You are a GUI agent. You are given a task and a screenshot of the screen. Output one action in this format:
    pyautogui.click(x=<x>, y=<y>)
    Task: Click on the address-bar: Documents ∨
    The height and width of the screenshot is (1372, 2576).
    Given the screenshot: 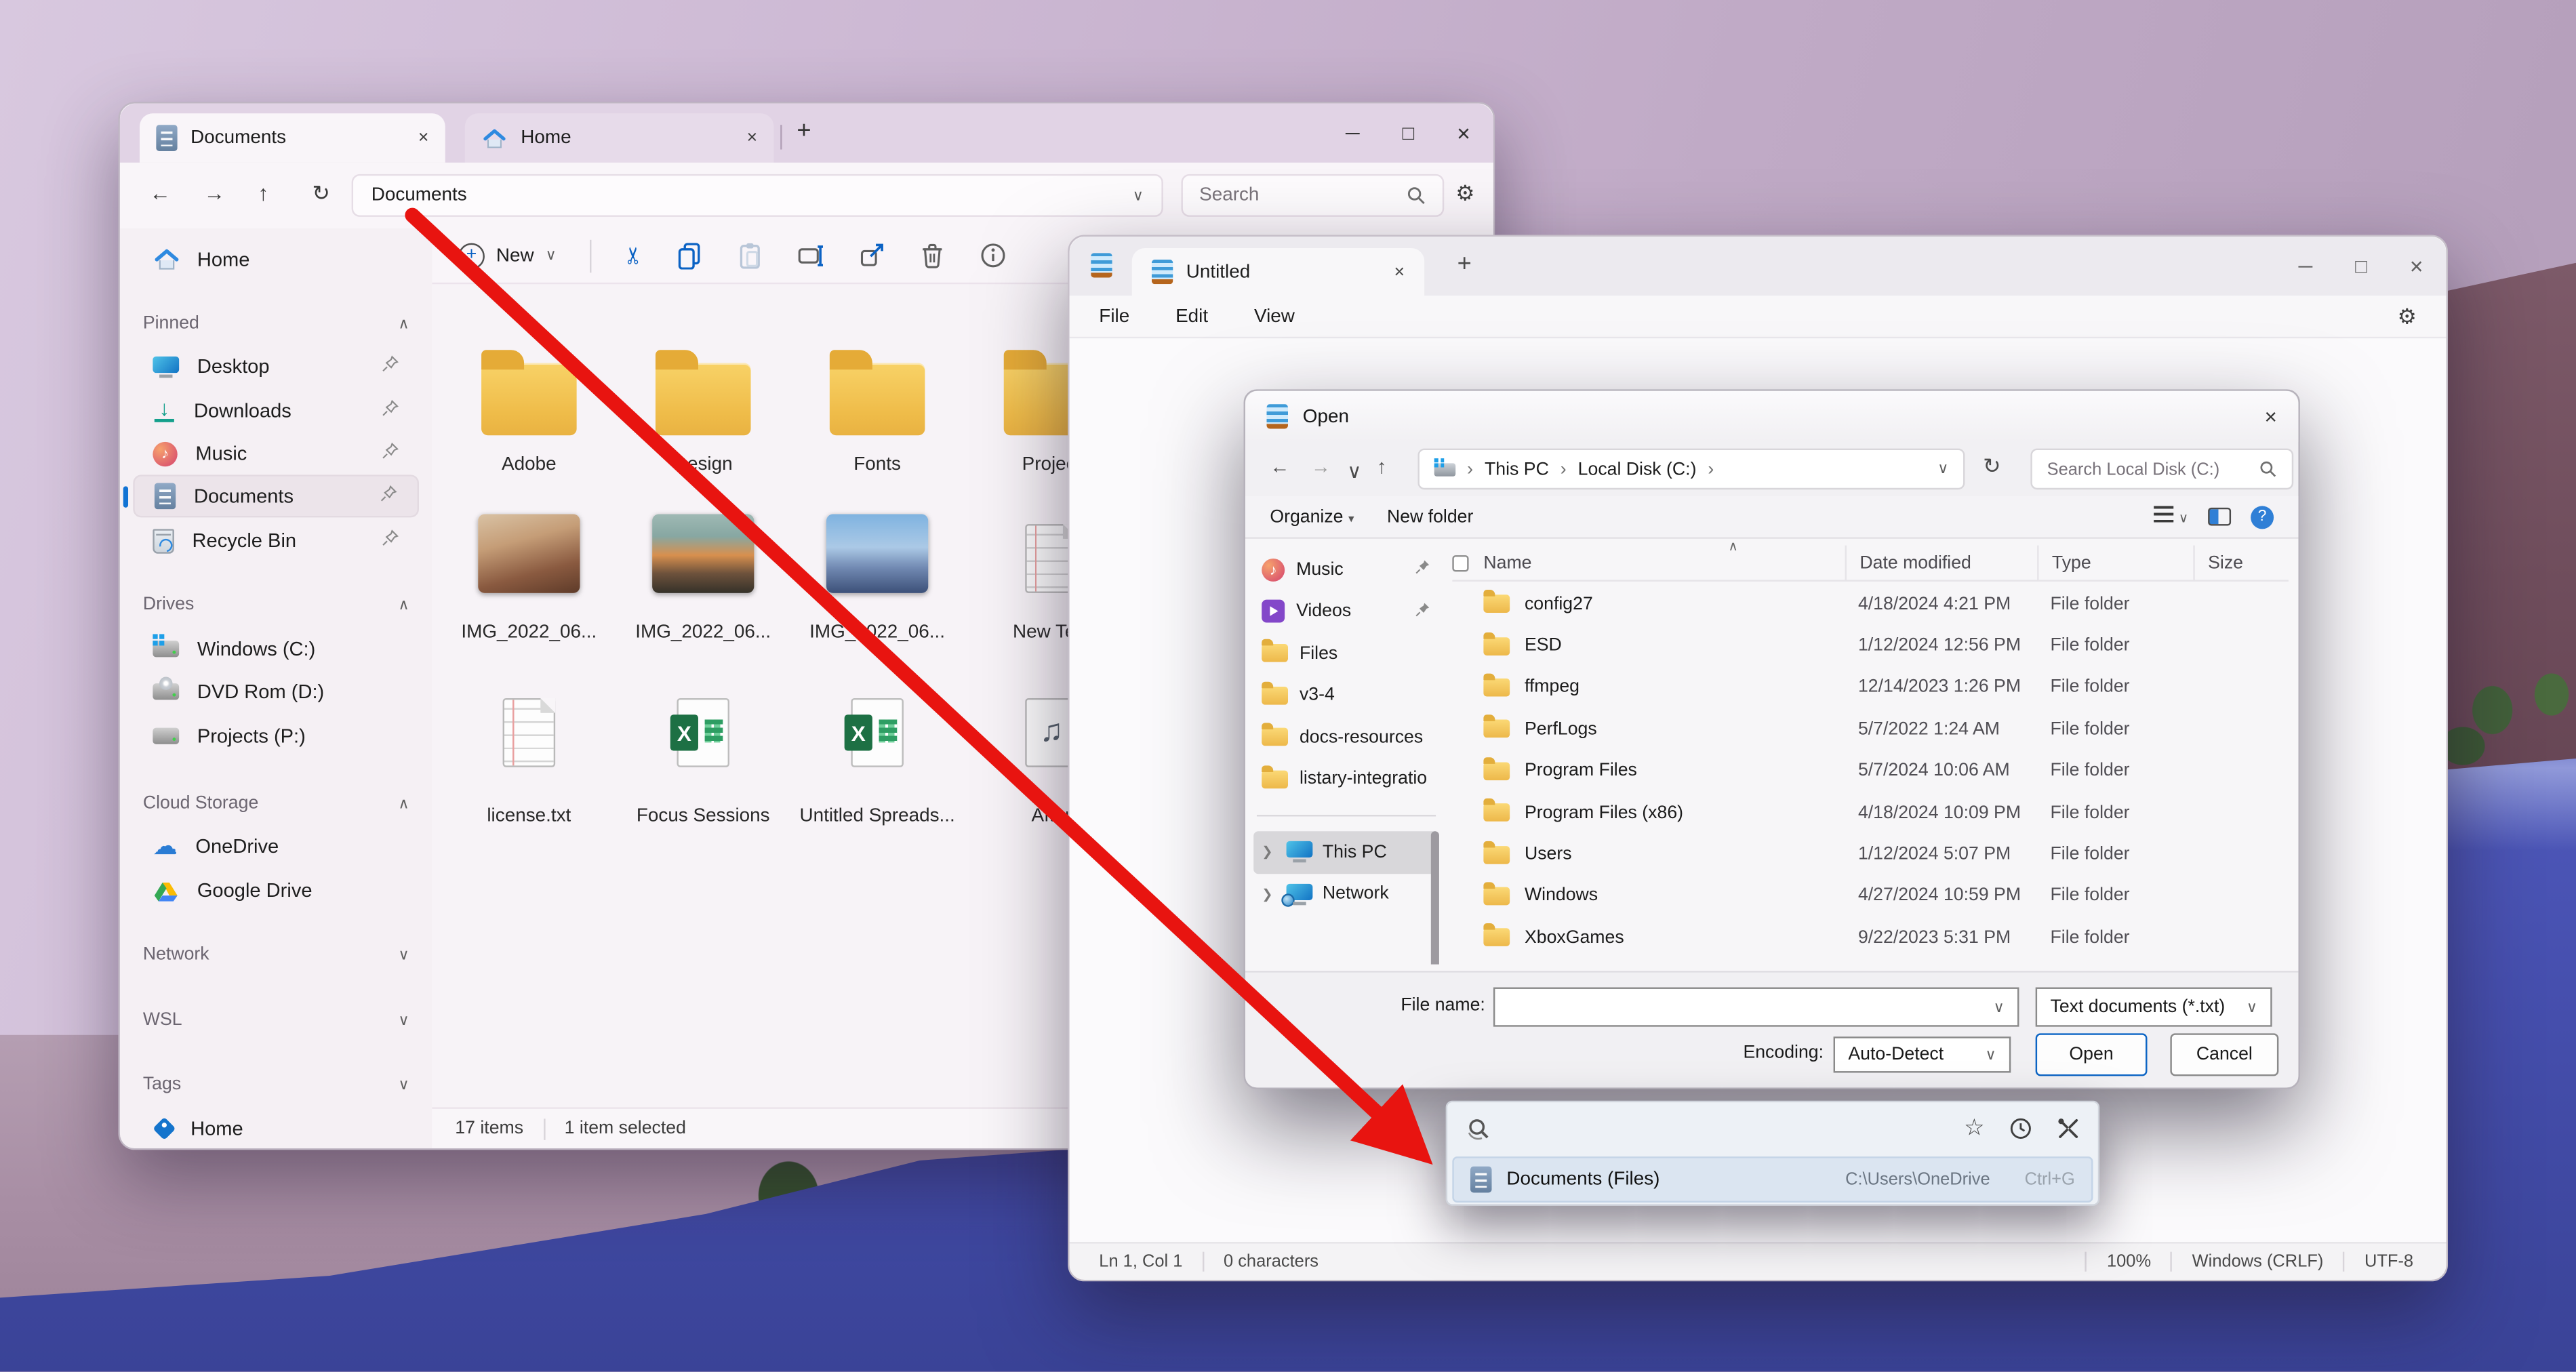 What is the action you would take?
    pyautogui.click(x=757, y=195)
    